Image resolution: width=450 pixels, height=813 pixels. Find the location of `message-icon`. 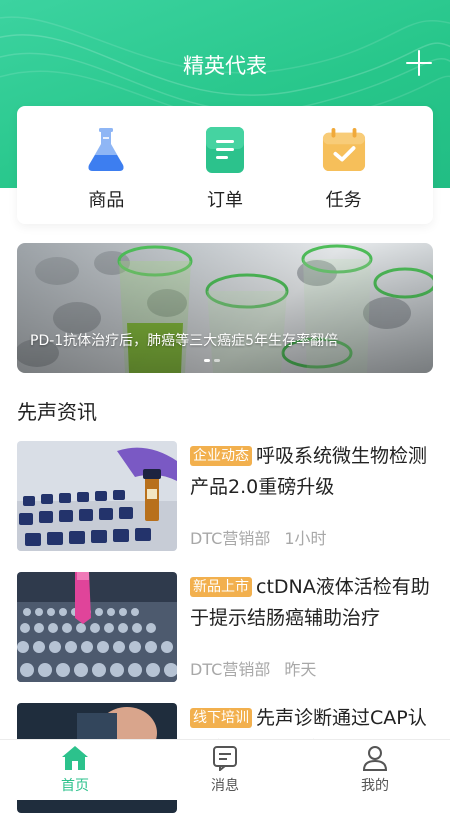

message-icon is located at coordinates (225, 758).